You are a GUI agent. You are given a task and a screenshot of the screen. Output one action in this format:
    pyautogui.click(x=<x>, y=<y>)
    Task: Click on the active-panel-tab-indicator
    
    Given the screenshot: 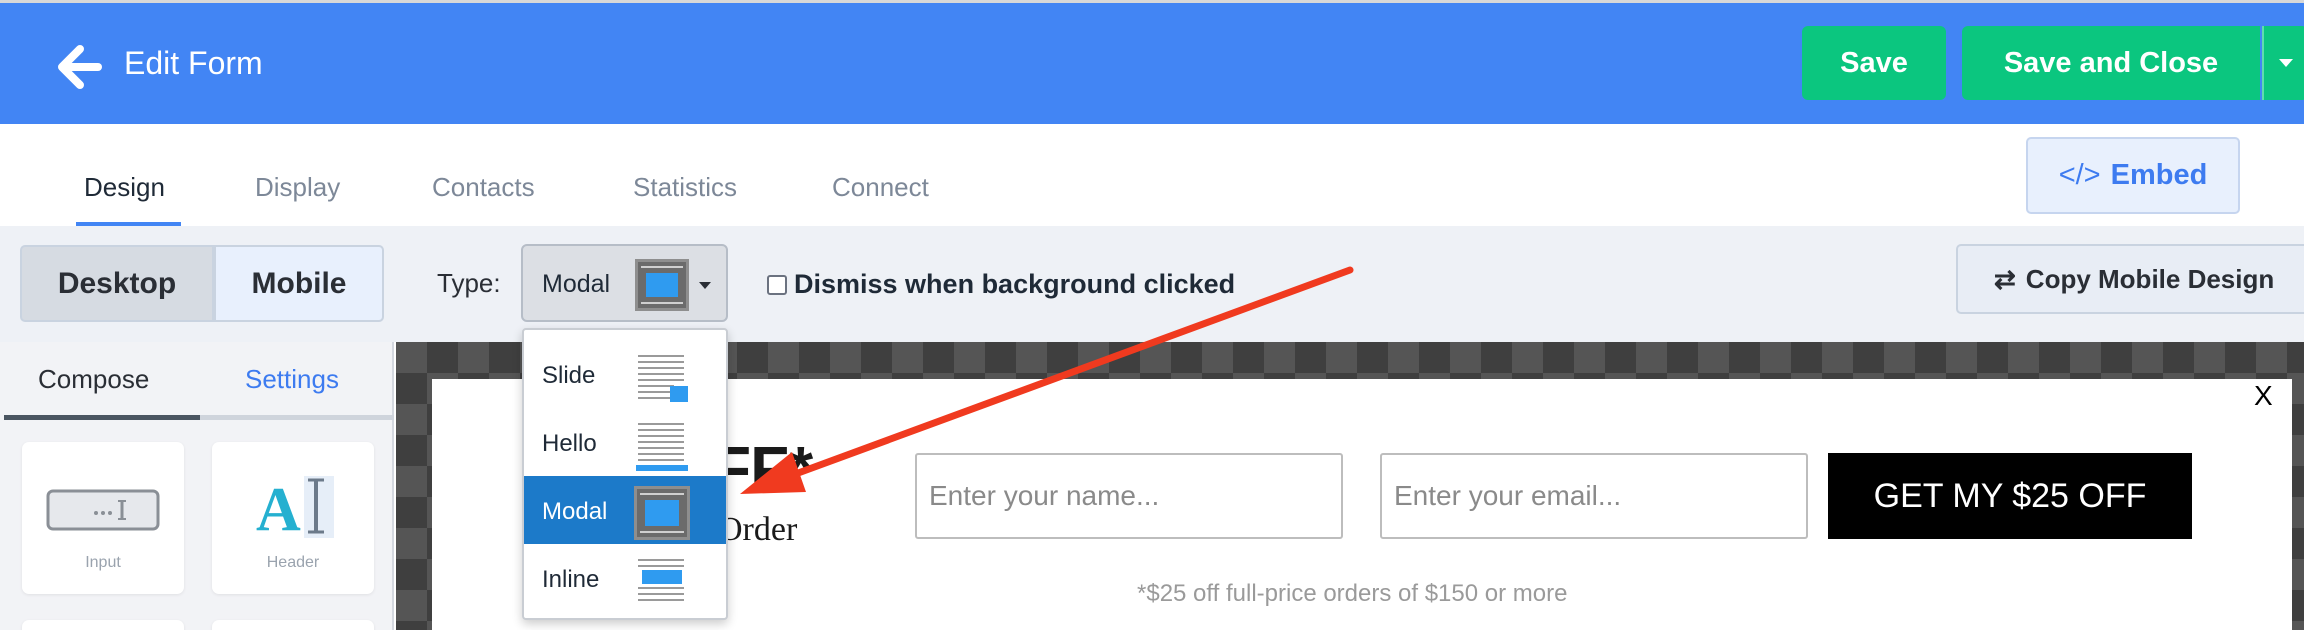 What is the action you would take?
    pyautogui.click(x=102, y=417)
    